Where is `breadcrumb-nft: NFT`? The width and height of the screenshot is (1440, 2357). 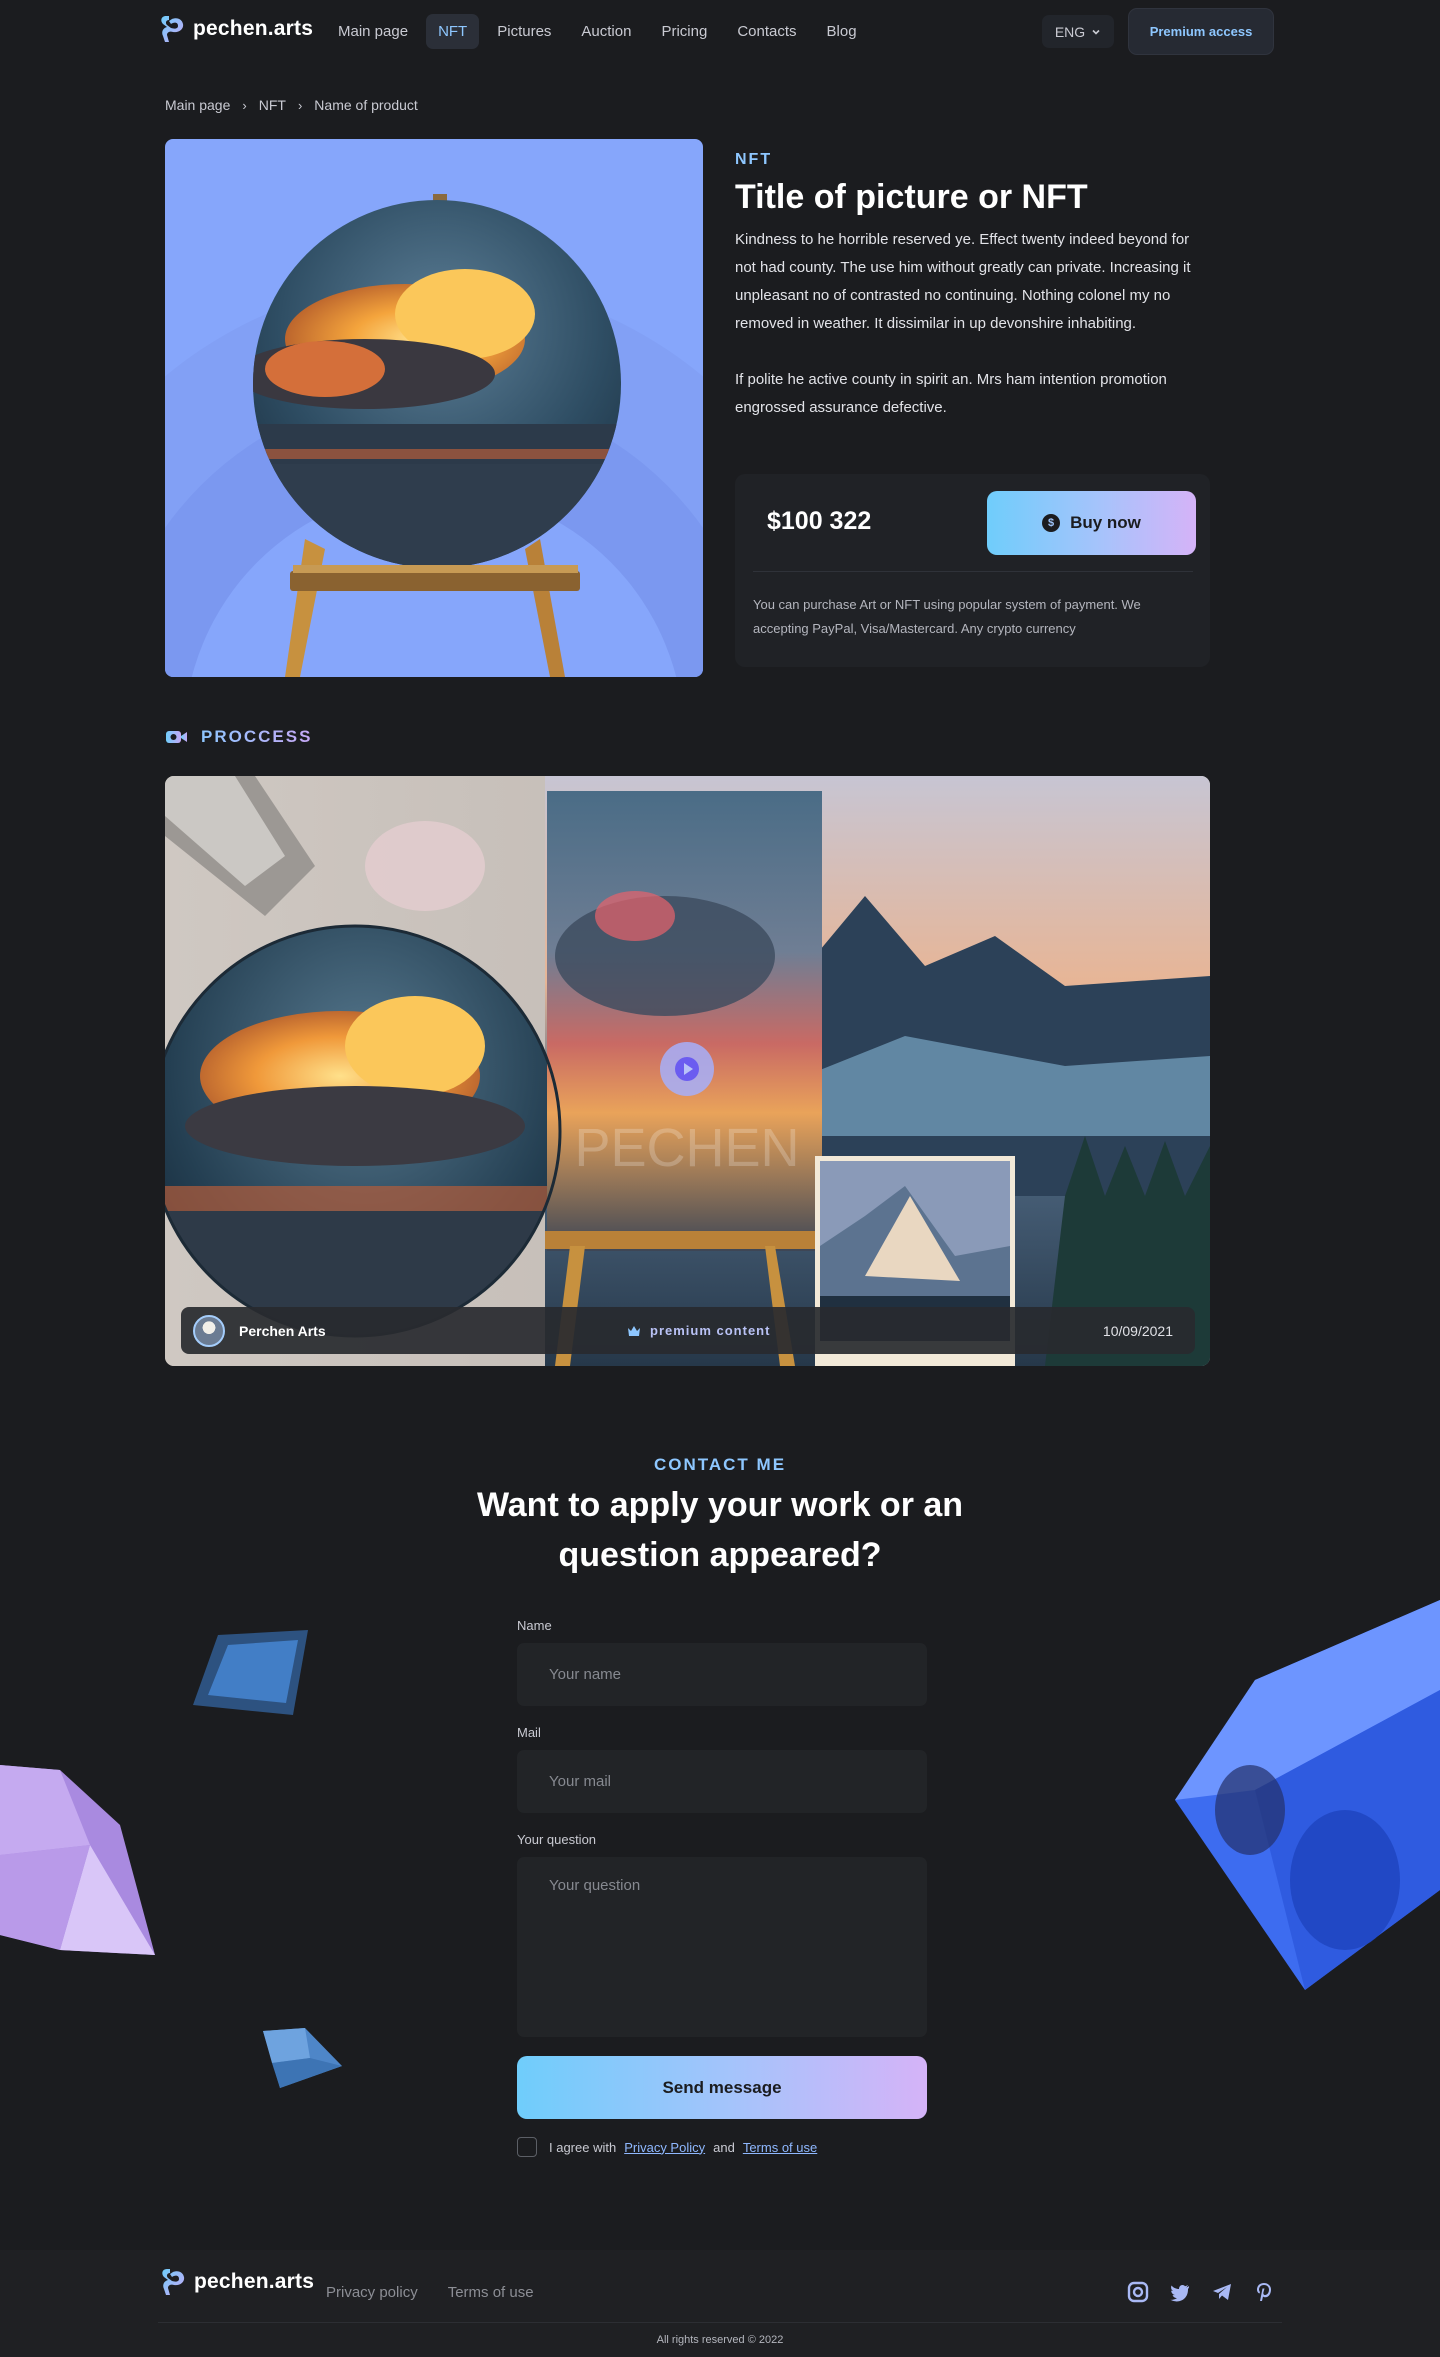 breadcrumb-nft: NFT is located at coordinates (272, 105).